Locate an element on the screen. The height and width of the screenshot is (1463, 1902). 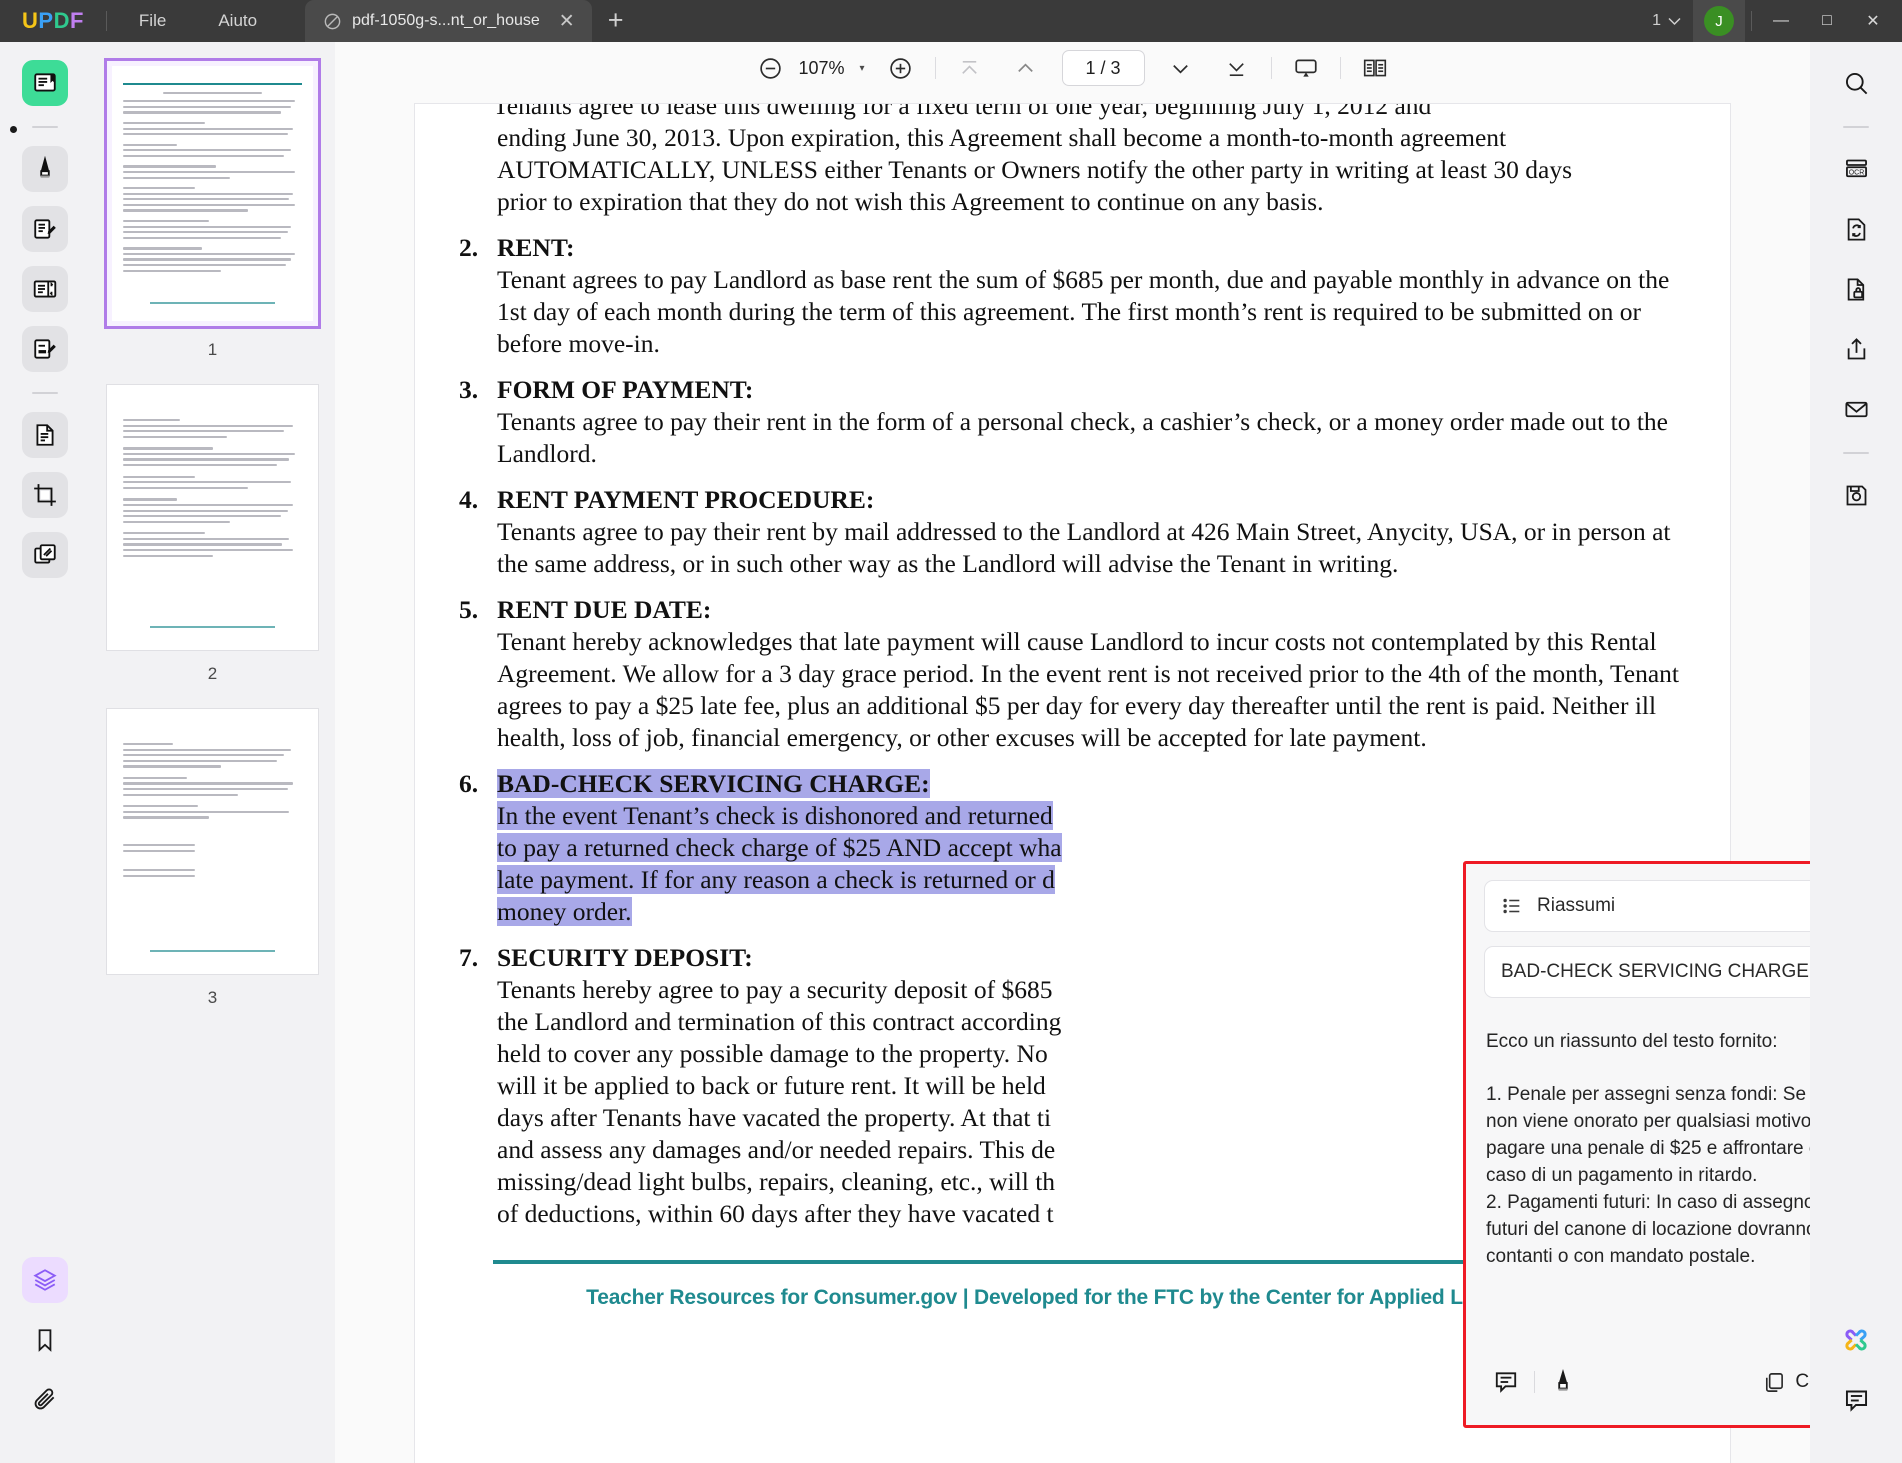
section-number: 2. is located at coordinates (469, 247).